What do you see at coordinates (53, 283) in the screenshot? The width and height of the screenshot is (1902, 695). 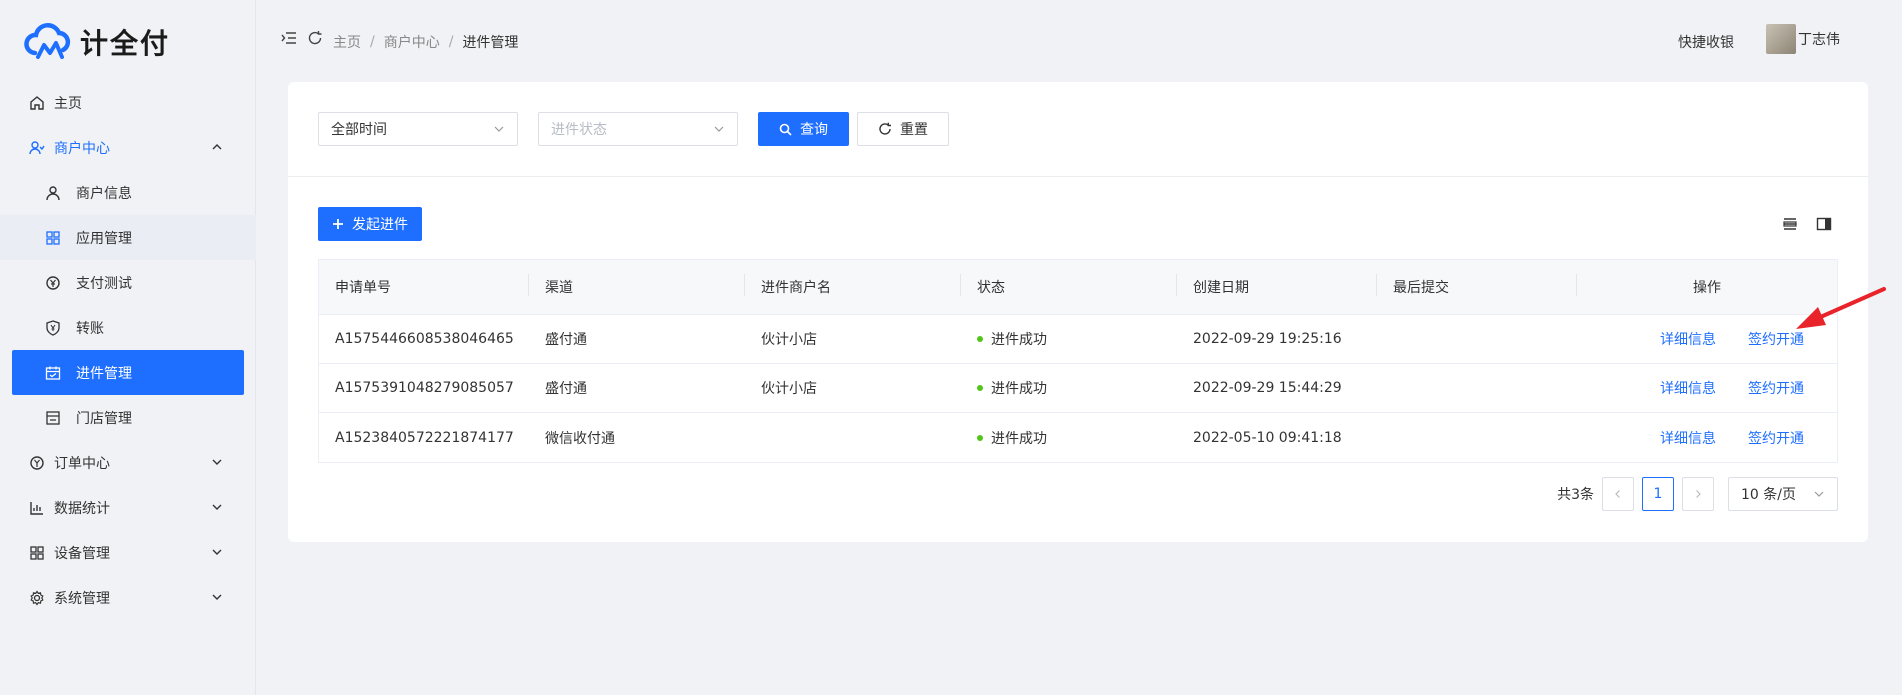 I see `payment-icon` at bounding box center [53, 283].